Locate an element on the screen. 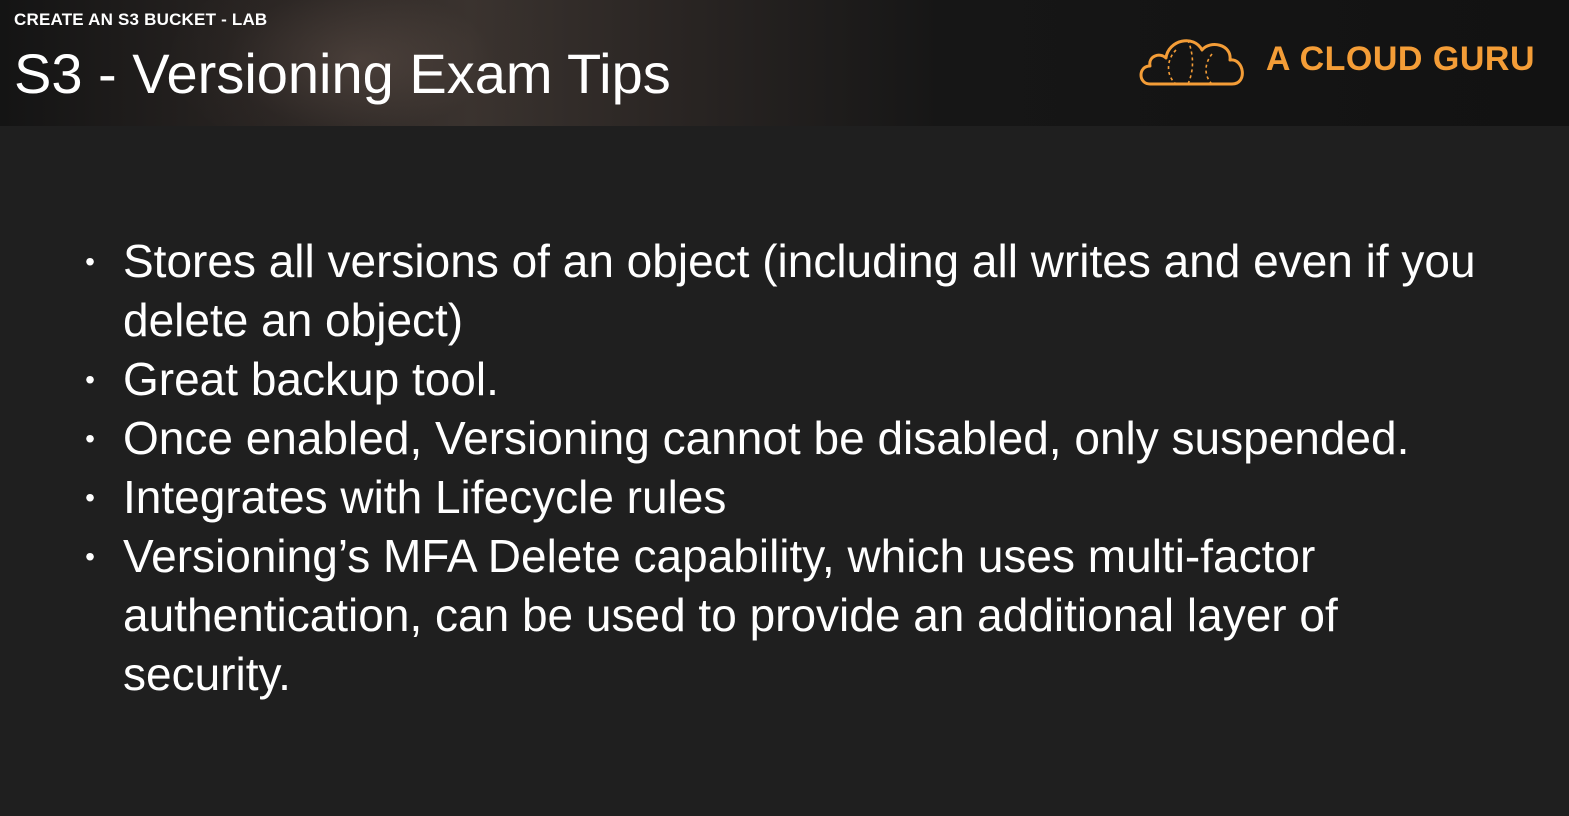 The width and height of the screenshot is (1569, 816). lab-label: CREATE AN S3 BUCKET - LAB is located at coordinates (141, 19).